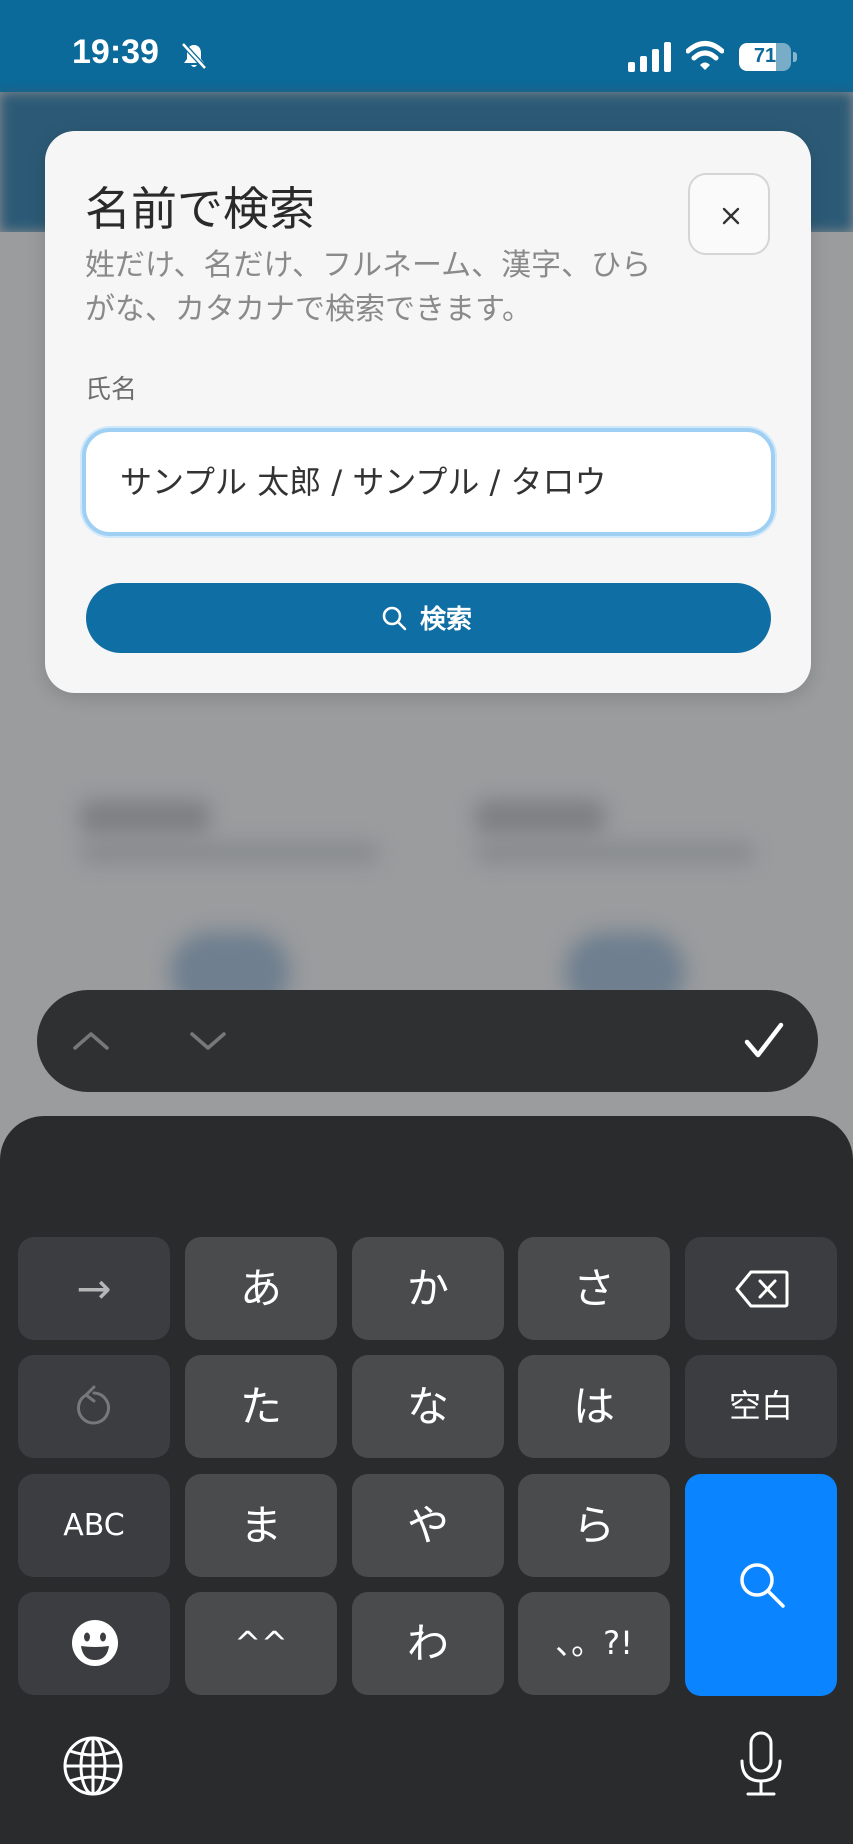  What do you see at coordinates (261, 1288) in the screenshot?
I see `key-a: あ` at bounding box center [261, 1288].